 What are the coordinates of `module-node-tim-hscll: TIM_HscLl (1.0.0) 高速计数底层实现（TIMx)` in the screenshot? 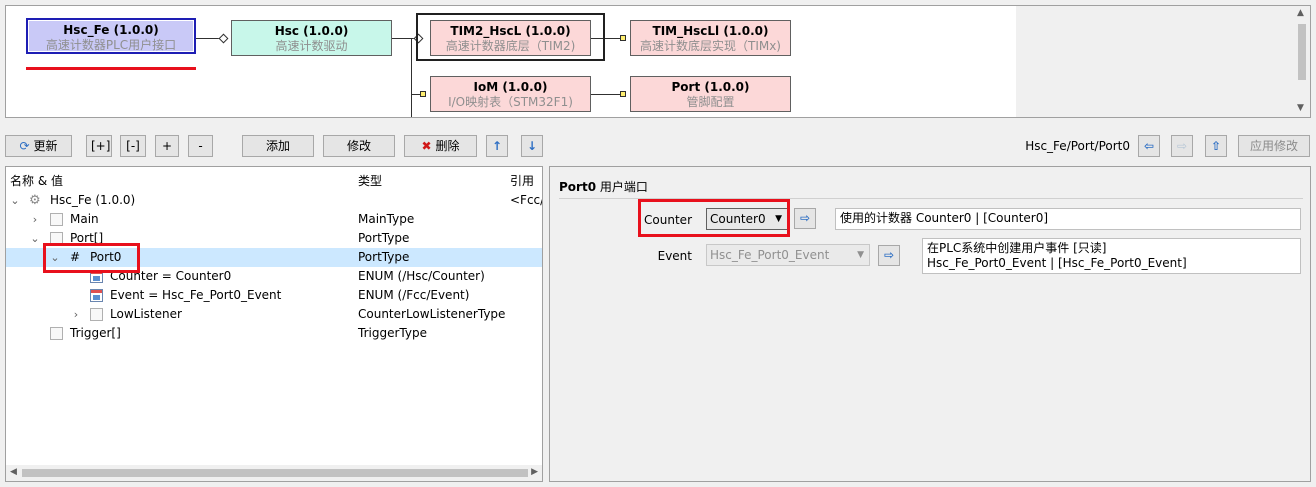 It's located at (710, 38).